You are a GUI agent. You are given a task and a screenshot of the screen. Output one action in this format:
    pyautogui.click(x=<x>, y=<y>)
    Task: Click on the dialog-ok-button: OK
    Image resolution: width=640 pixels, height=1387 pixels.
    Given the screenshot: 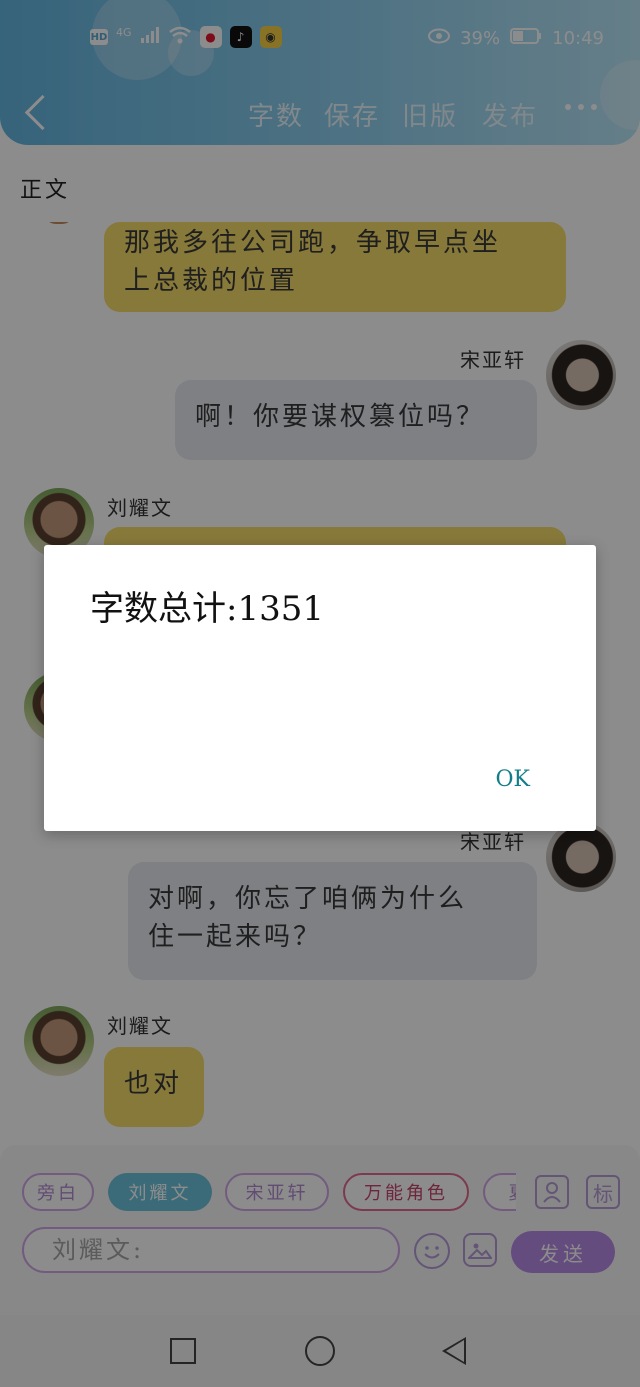 What is the action you would take?
    pyautogui.click(x=513, y=779)
    